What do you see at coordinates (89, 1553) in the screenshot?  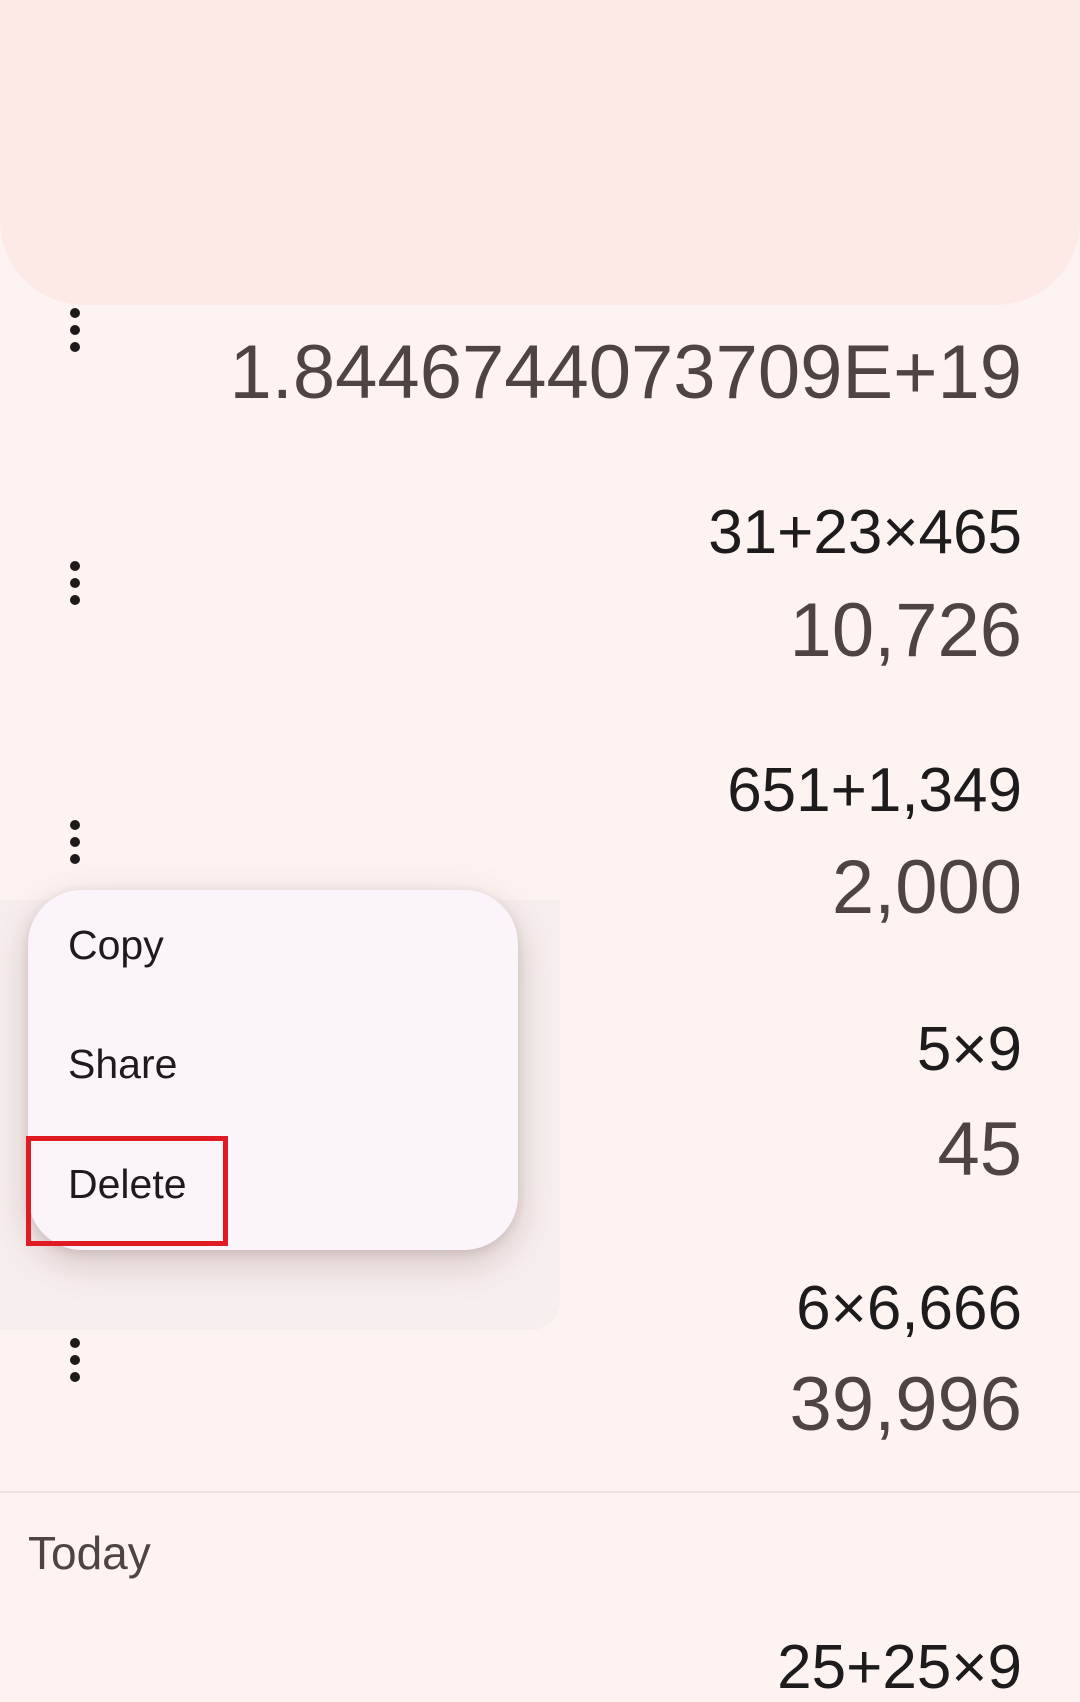 I see `section-label-today: Today` at bounding box center [89, 1553].